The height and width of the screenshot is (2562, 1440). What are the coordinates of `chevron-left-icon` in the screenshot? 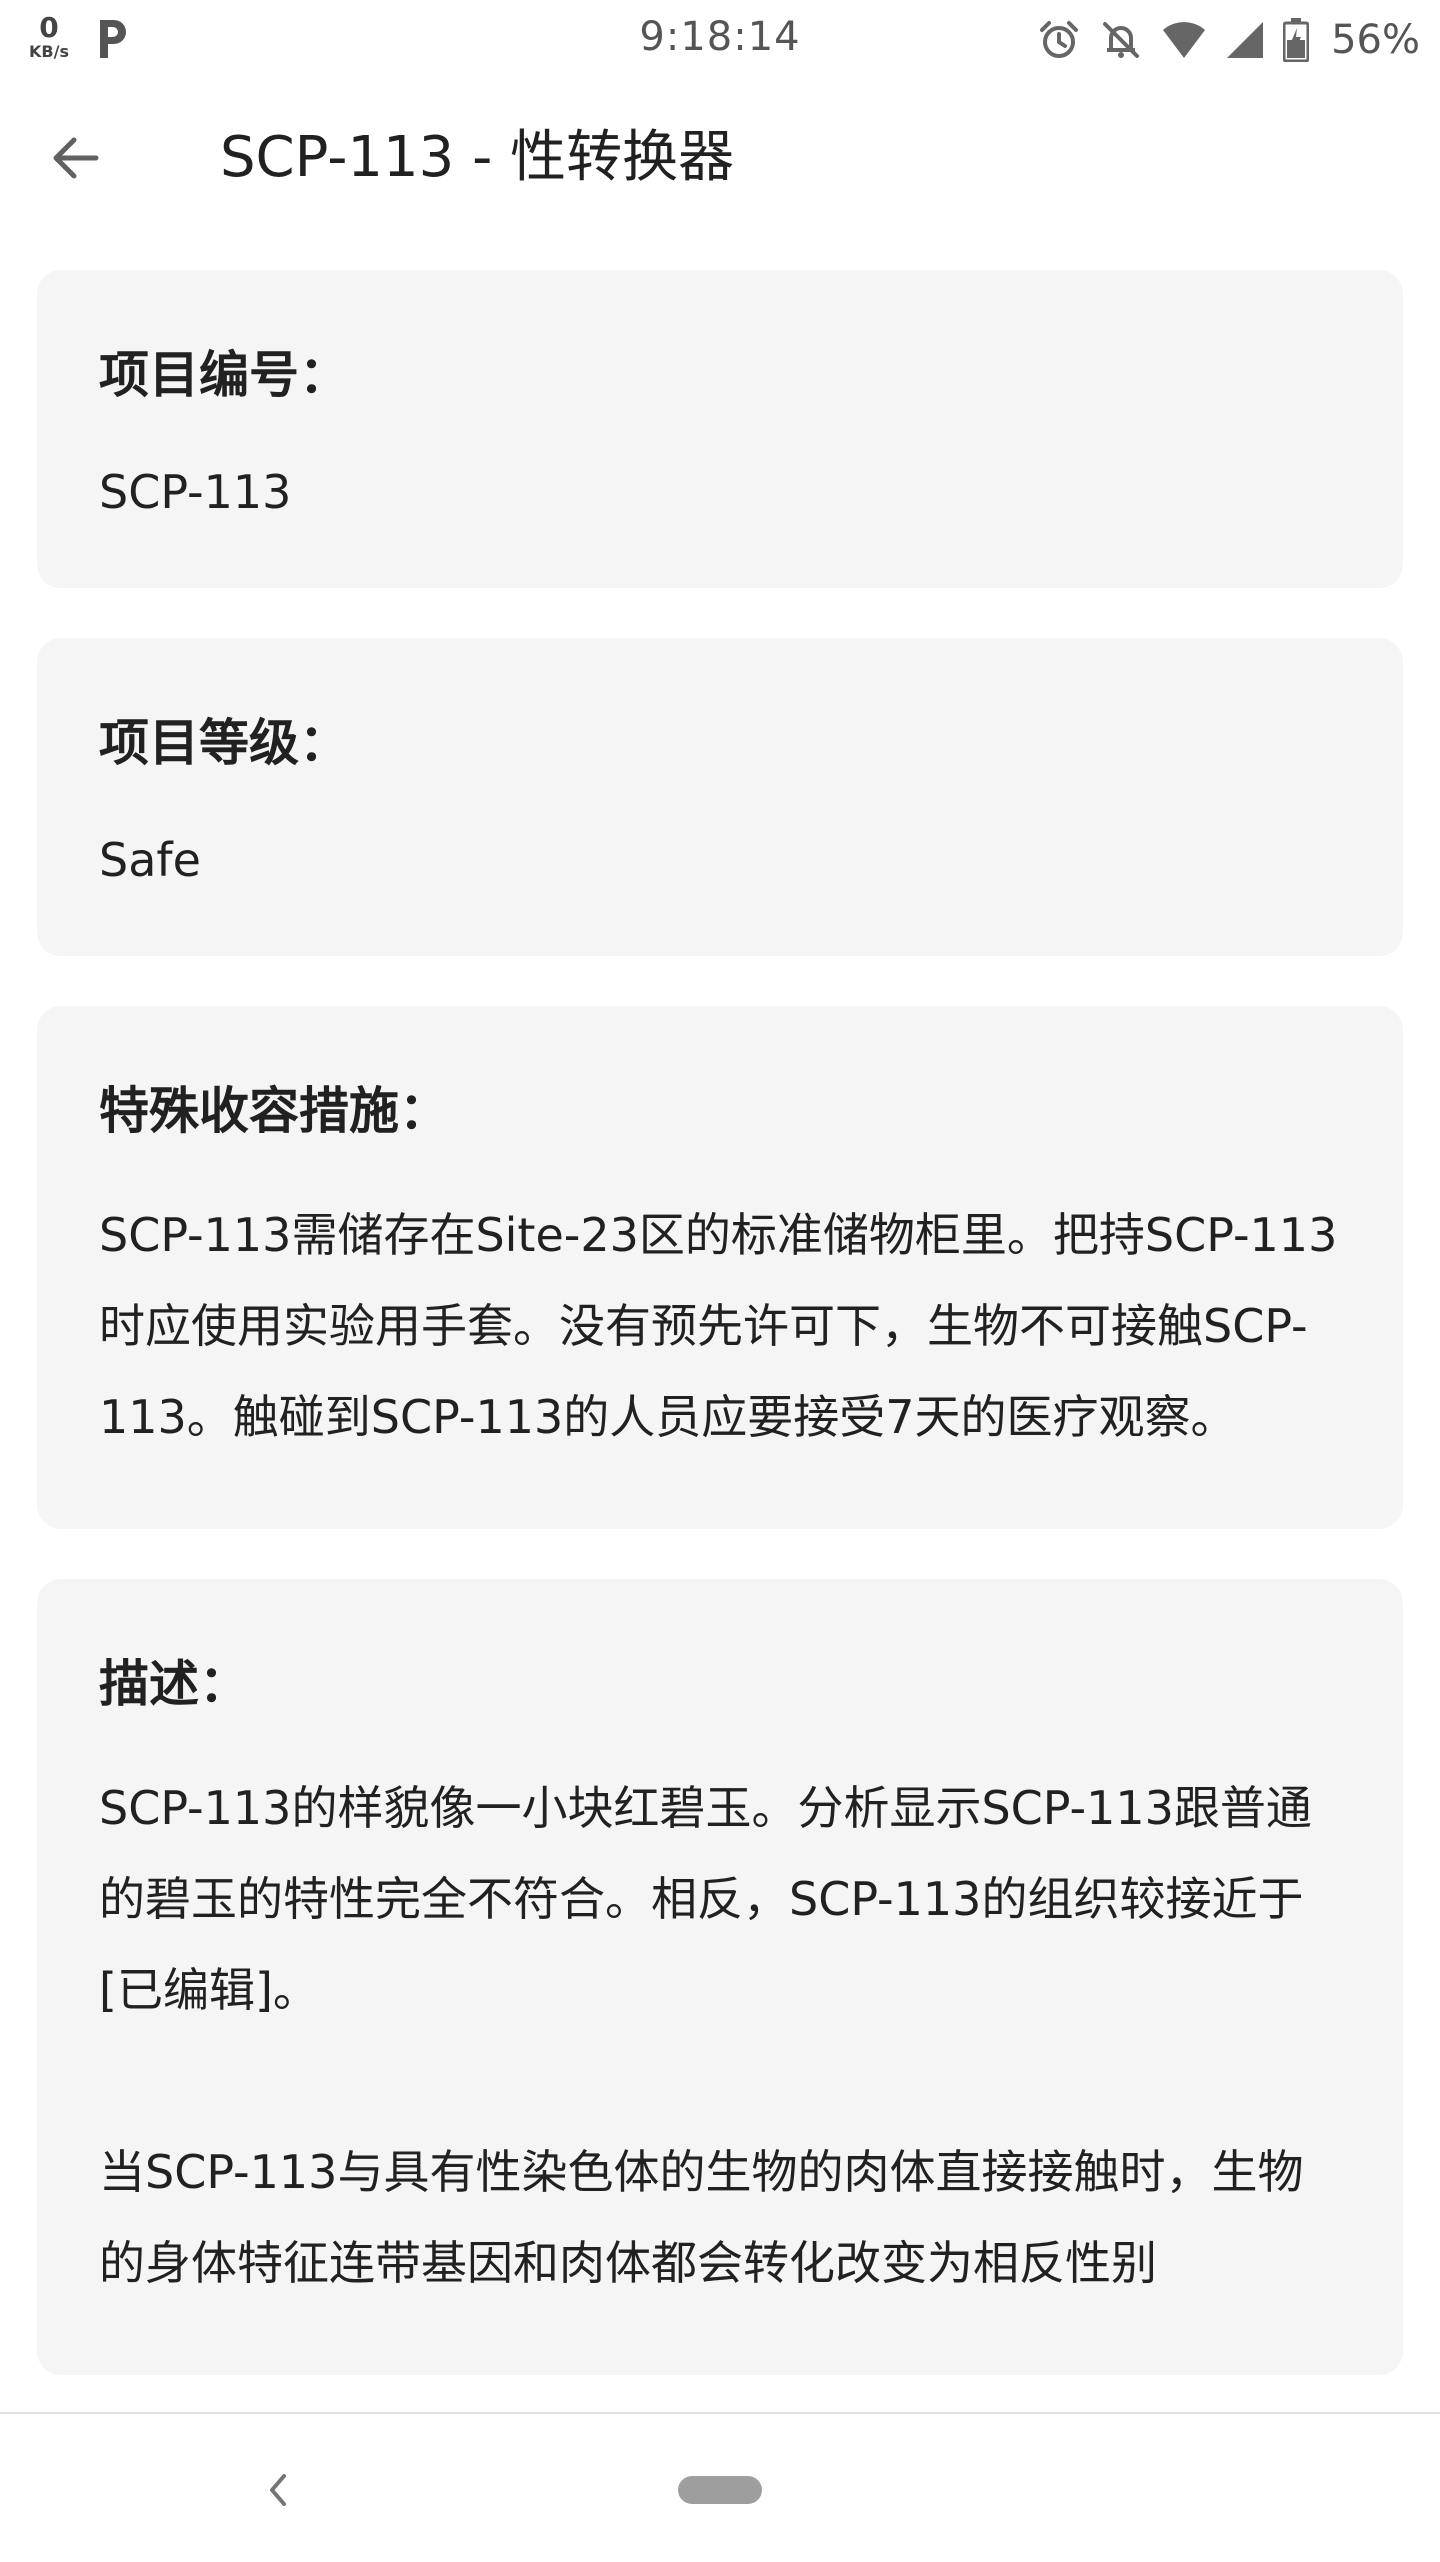 It's located at (278, 2490).